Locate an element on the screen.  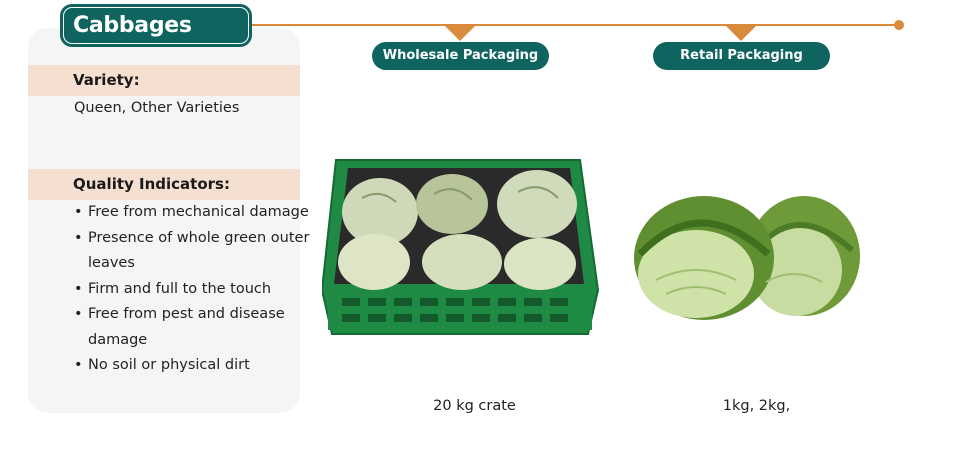
variety-text: Queen, Other Varieties is located at coordinates (157, 108).